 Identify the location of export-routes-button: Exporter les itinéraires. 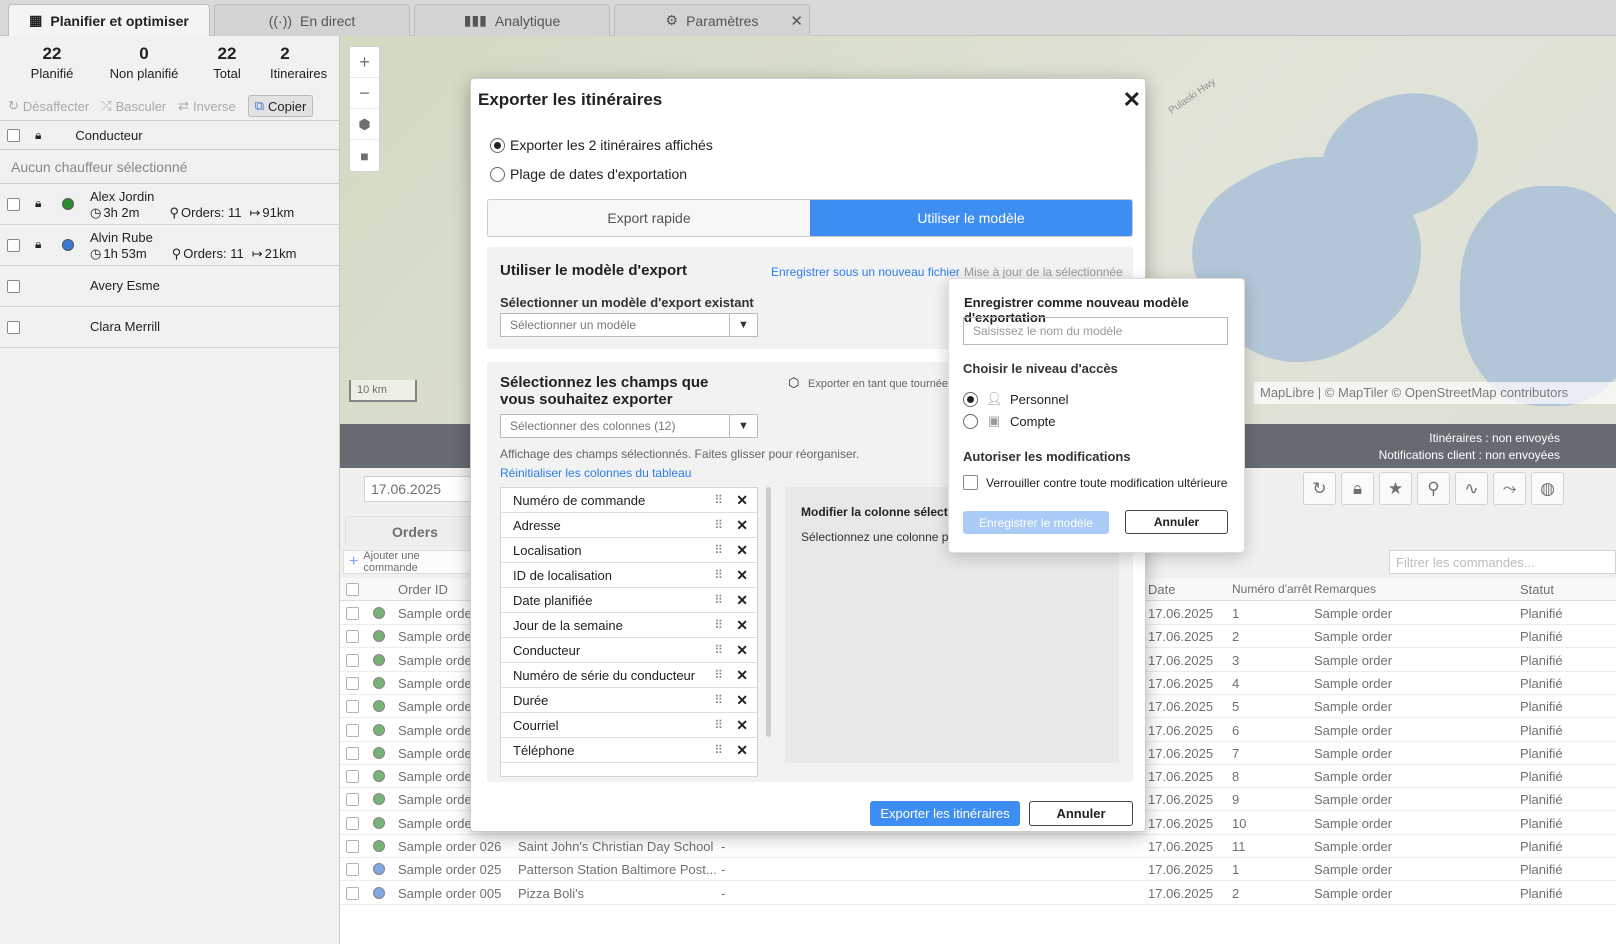
(945, 813).